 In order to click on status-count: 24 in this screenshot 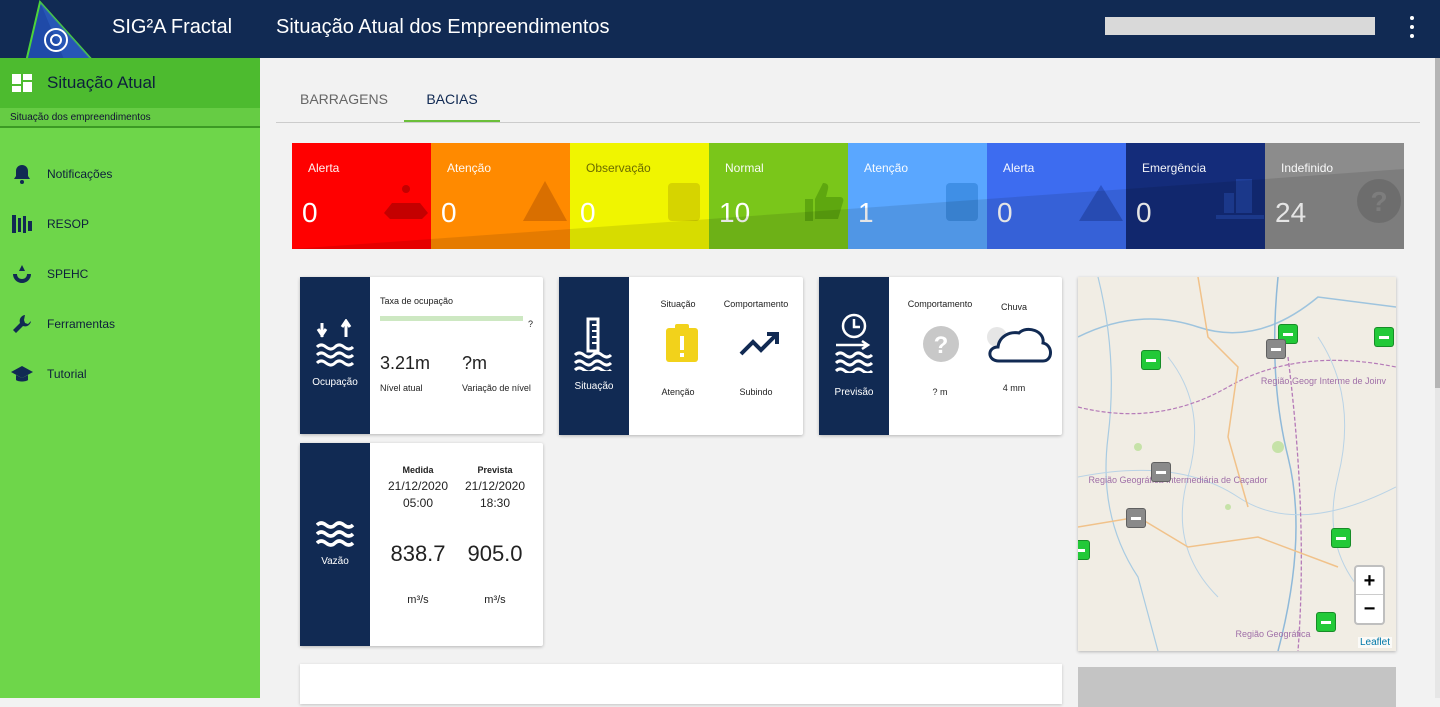, I will do `click(1291, 212)`.